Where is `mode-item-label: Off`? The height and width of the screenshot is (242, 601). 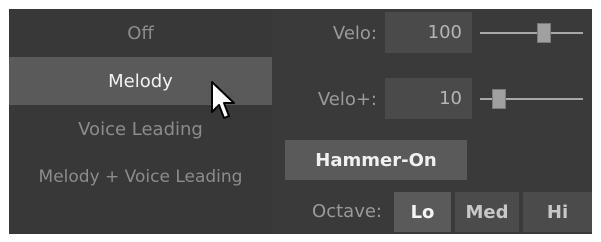 mode-item-label: Off is located at coordinates (140, 33).